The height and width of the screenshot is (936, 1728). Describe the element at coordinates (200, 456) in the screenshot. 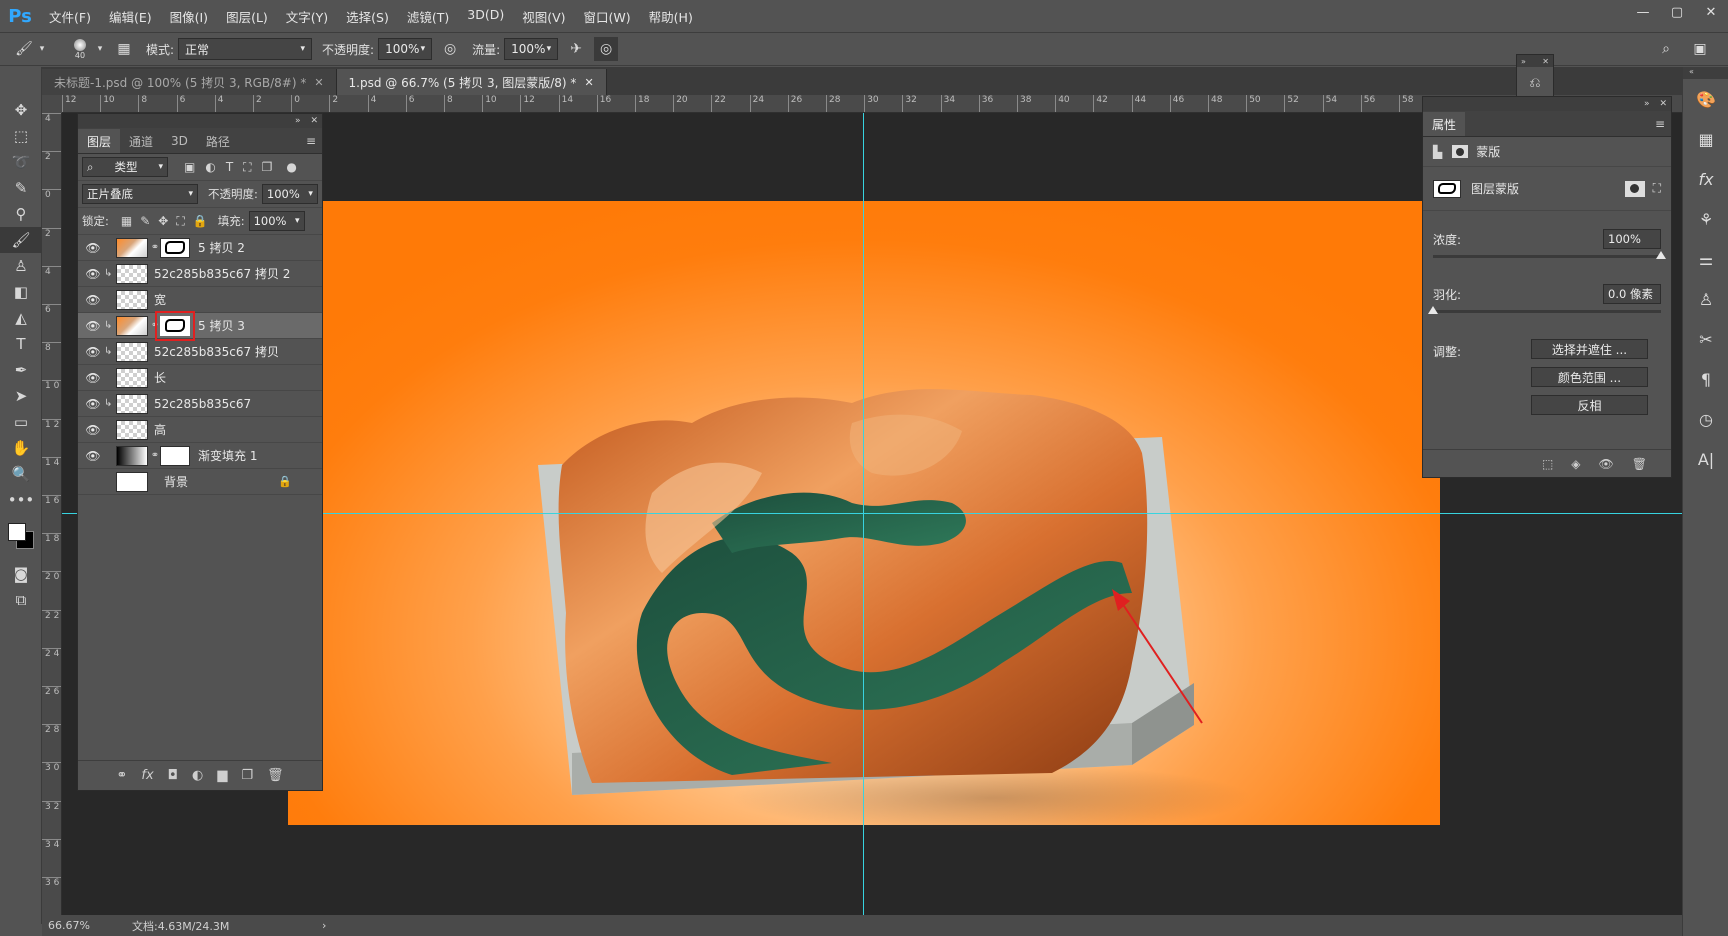

I see `layer-row: 👁 ⚭ 渐变填充 1` at that location.